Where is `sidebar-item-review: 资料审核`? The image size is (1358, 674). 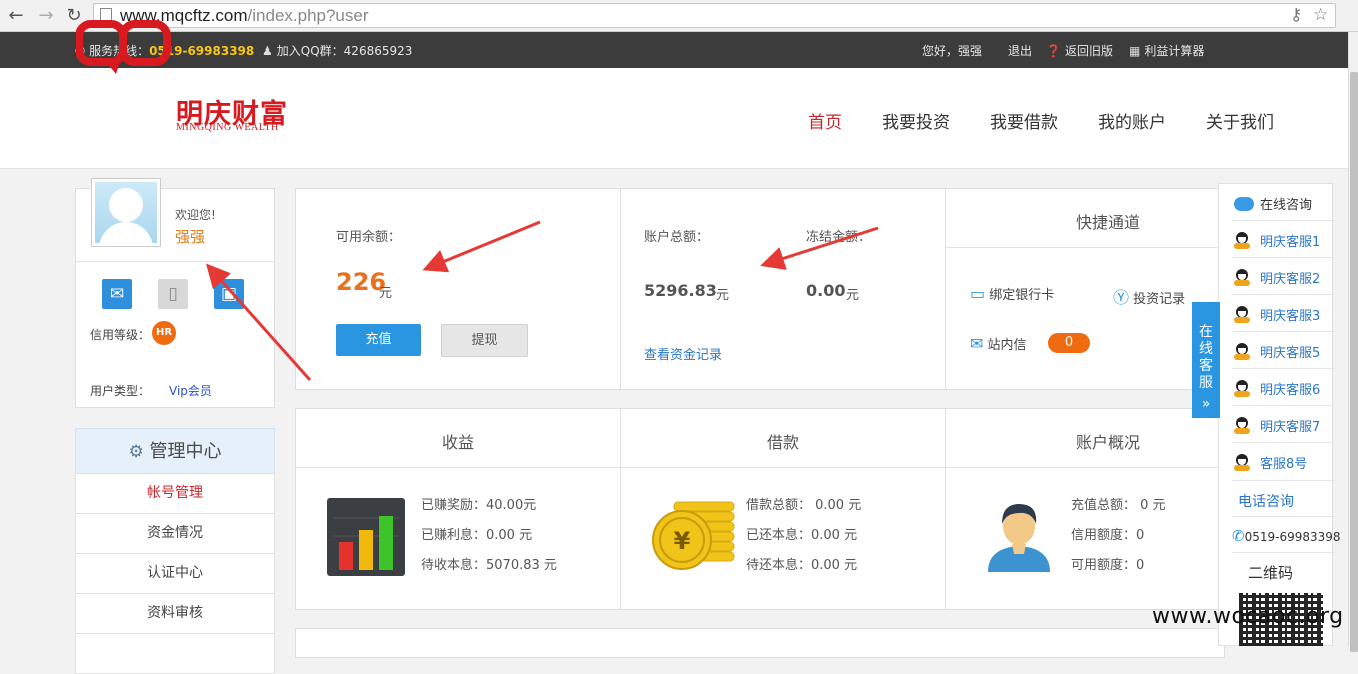
sidebar-item-review: 资料审核 is located at coordinates (175, 614).